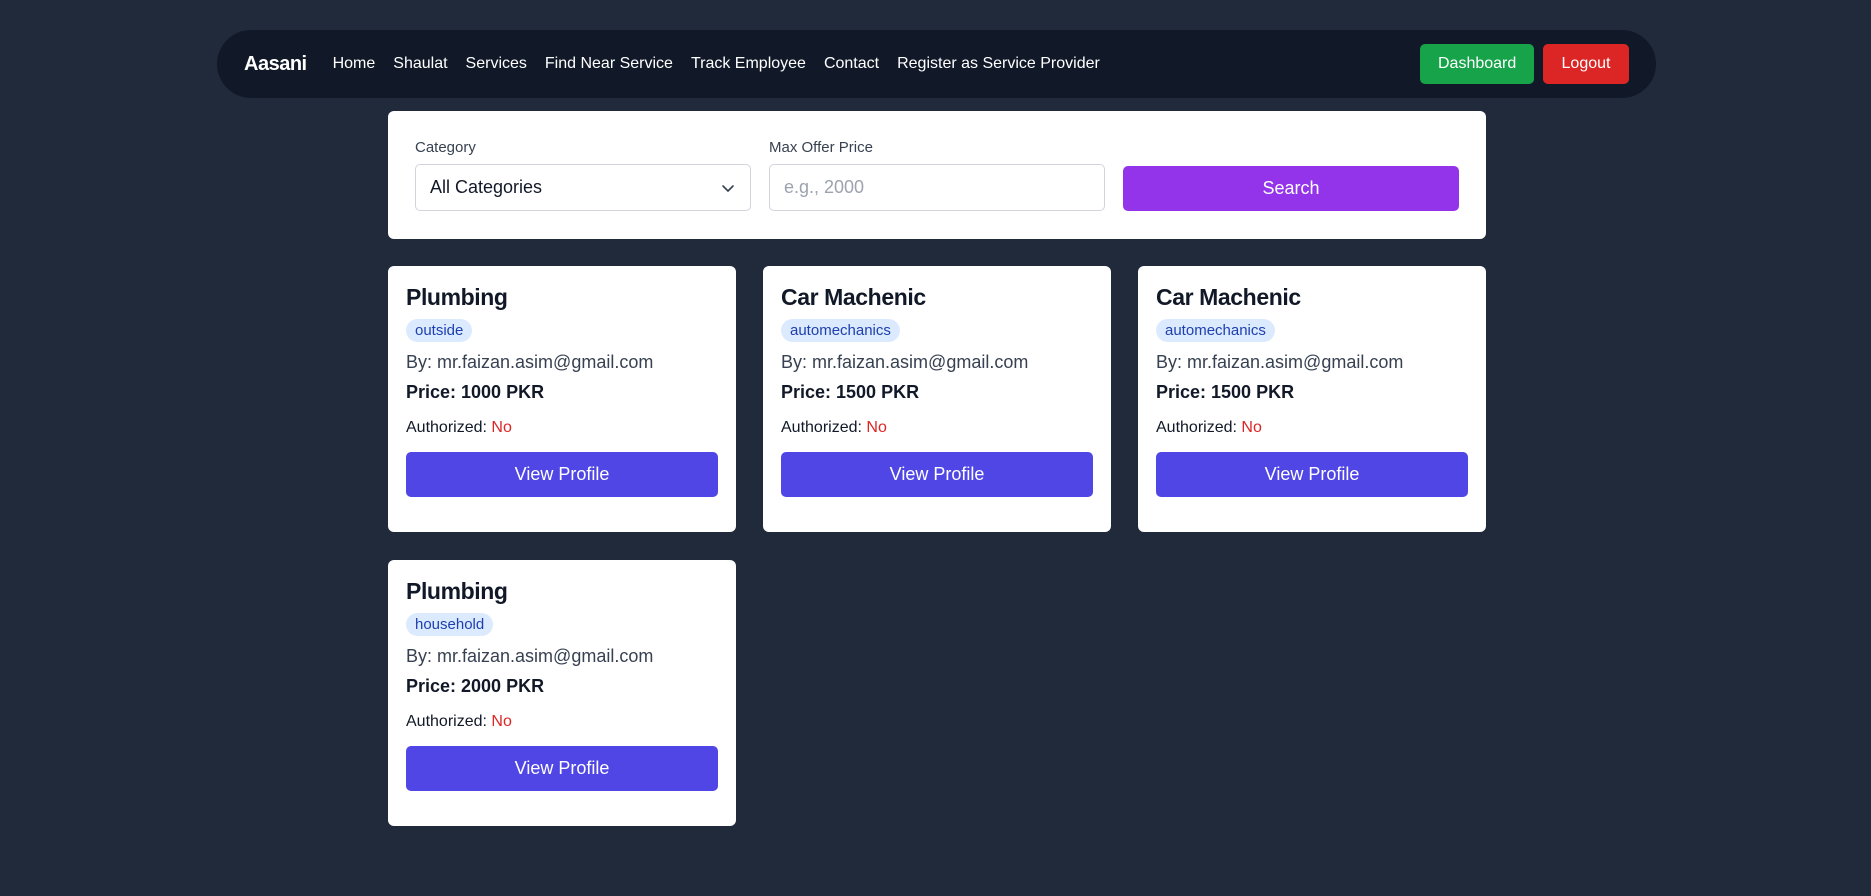  Describe the element at coordinates (1291, 188) in the screenshot. I see `search-button: Search` at that location.